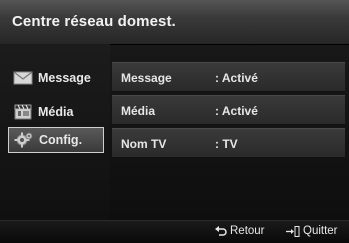  I want to click on exit-label: Quitter, so click(320, 231).